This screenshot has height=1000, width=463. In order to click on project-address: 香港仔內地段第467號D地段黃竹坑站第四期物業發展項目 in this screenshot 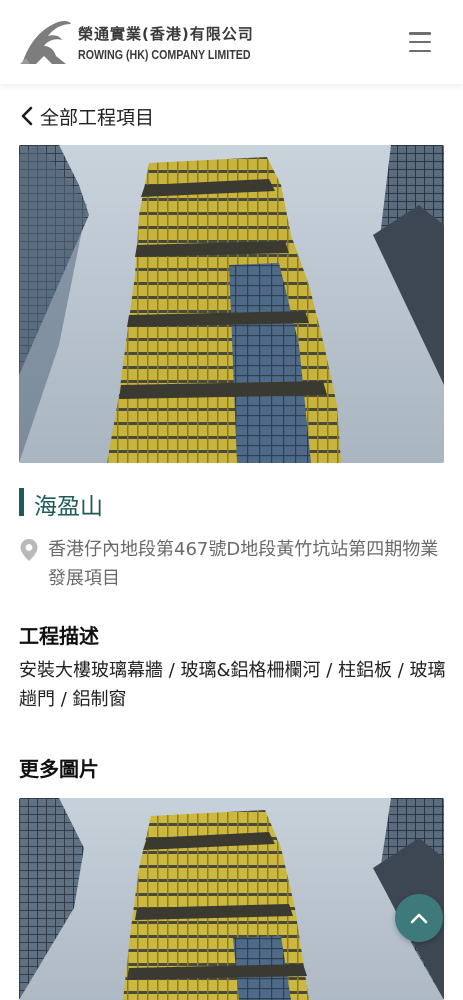, I will do `click(243, 564)`.